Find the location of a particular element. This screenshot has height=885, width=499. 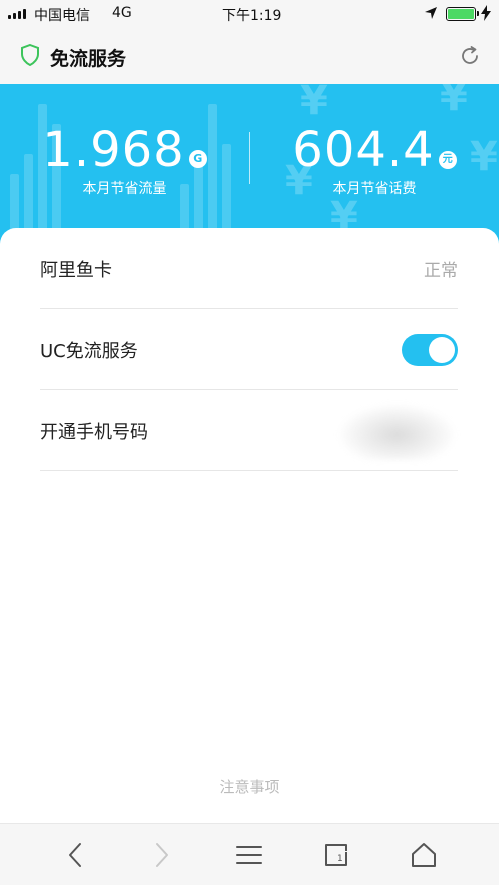

menu-icon is located at coordinates (249, 855).